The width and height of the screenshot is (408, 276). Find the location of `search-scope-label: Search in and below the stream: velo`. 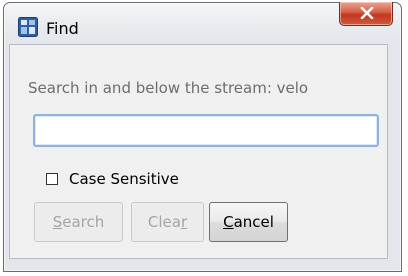

search-scope-label: Search in and below the stream: velo is located at coordinates (168, 88).